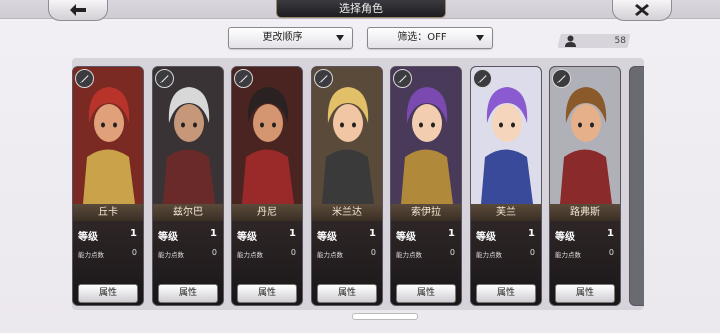 Image resolution: width=720 pixels, height=333 pixels. I want to click on close-button, so click(642, 10).